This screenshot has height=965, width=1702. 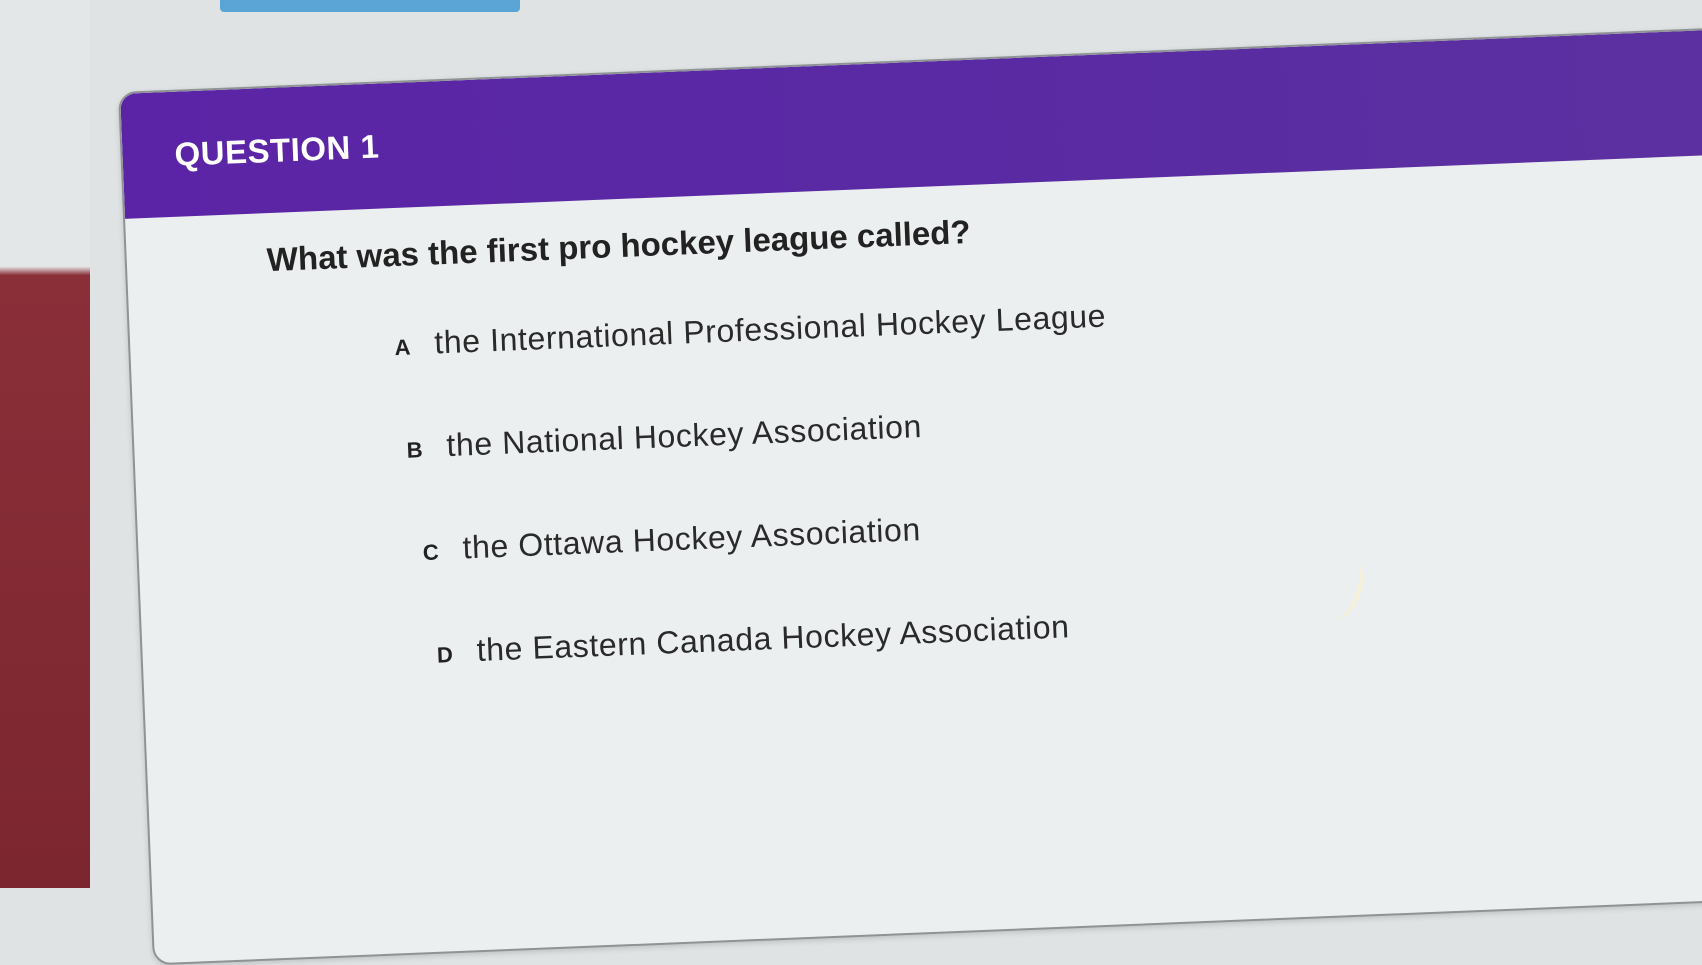 What do you see at coordinates (415, 450) in the screenshot?
I see `option-letter: B` at bounding box center [415, 450].